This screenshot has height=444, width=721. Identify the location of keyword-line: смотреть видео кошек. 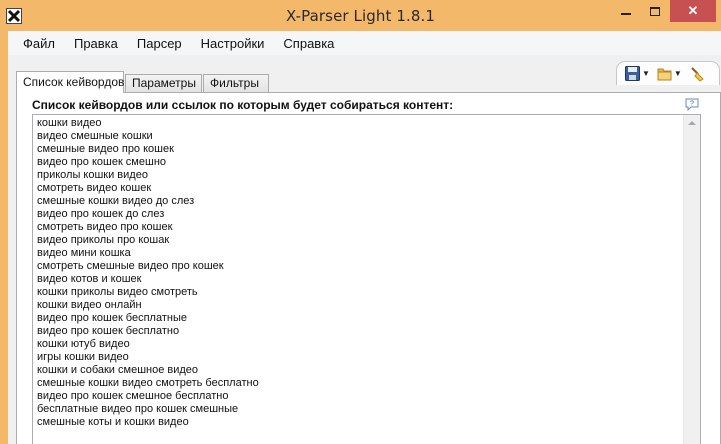
(94, 188).